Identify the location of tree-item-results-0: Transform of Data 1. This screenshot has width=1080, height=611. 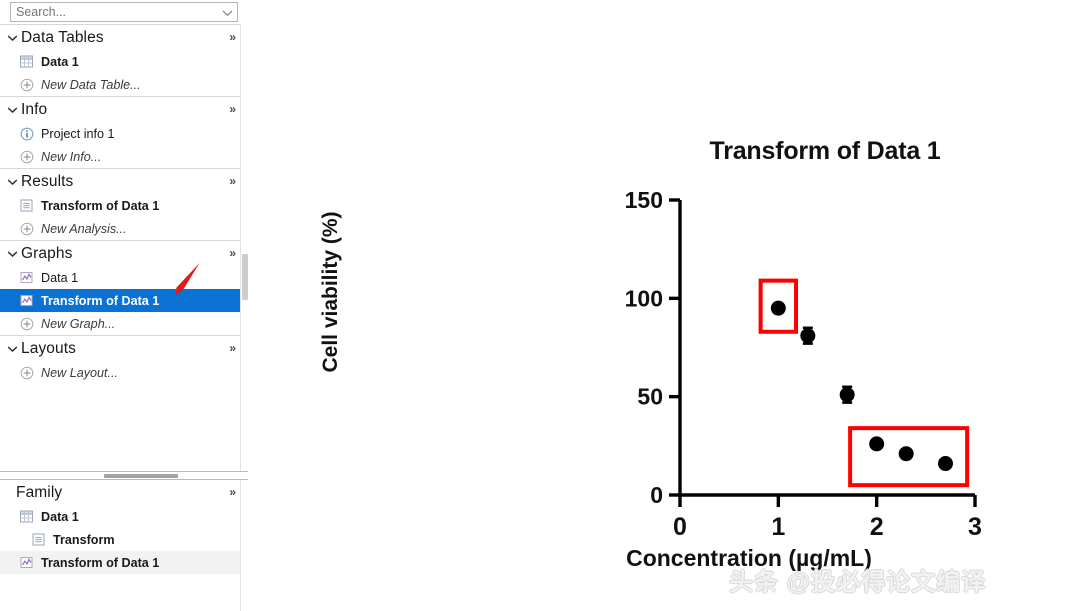
(120, 205).